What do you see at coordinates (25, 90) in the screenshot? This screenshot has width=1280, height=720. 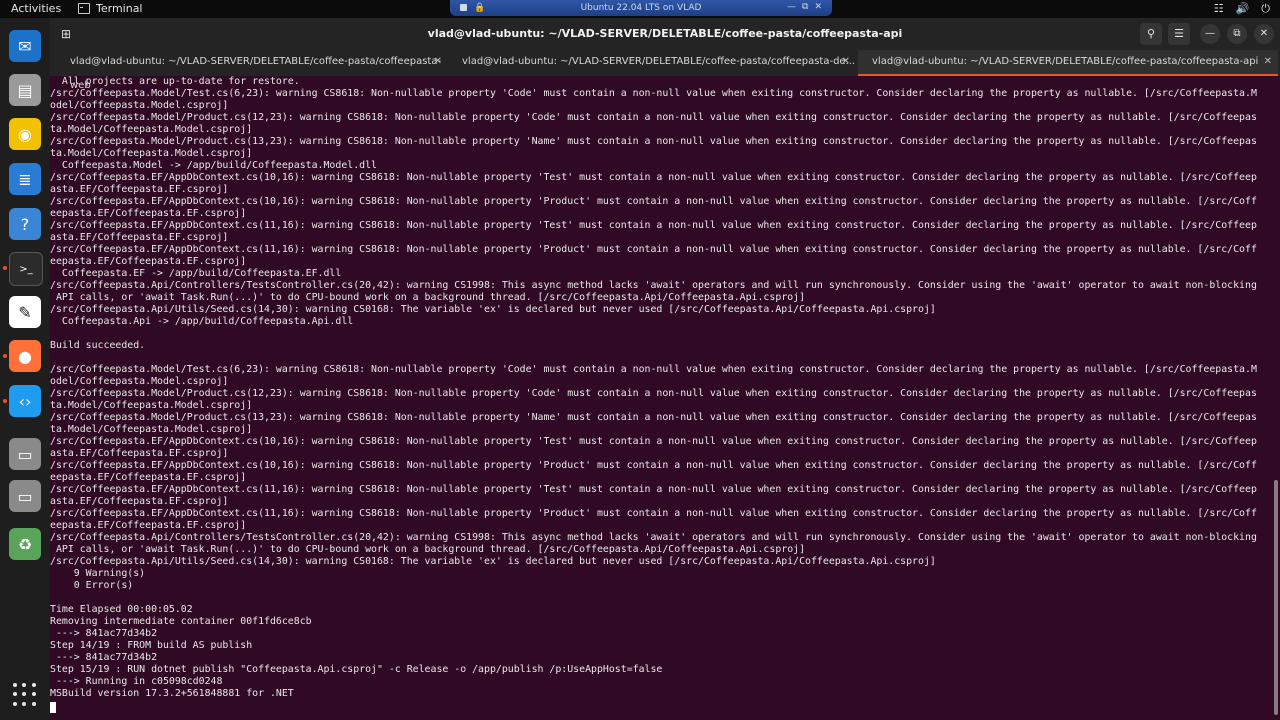 I see `dock-files-icon: ▤` at bounding box center [25, 90].